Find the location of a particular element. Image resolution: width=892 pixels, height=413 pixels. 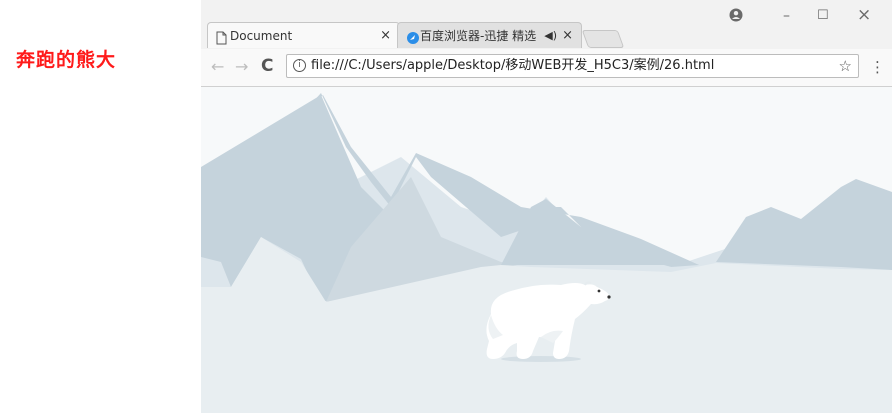

menu-icon: ⋮ is located at coordinates (877, 67).